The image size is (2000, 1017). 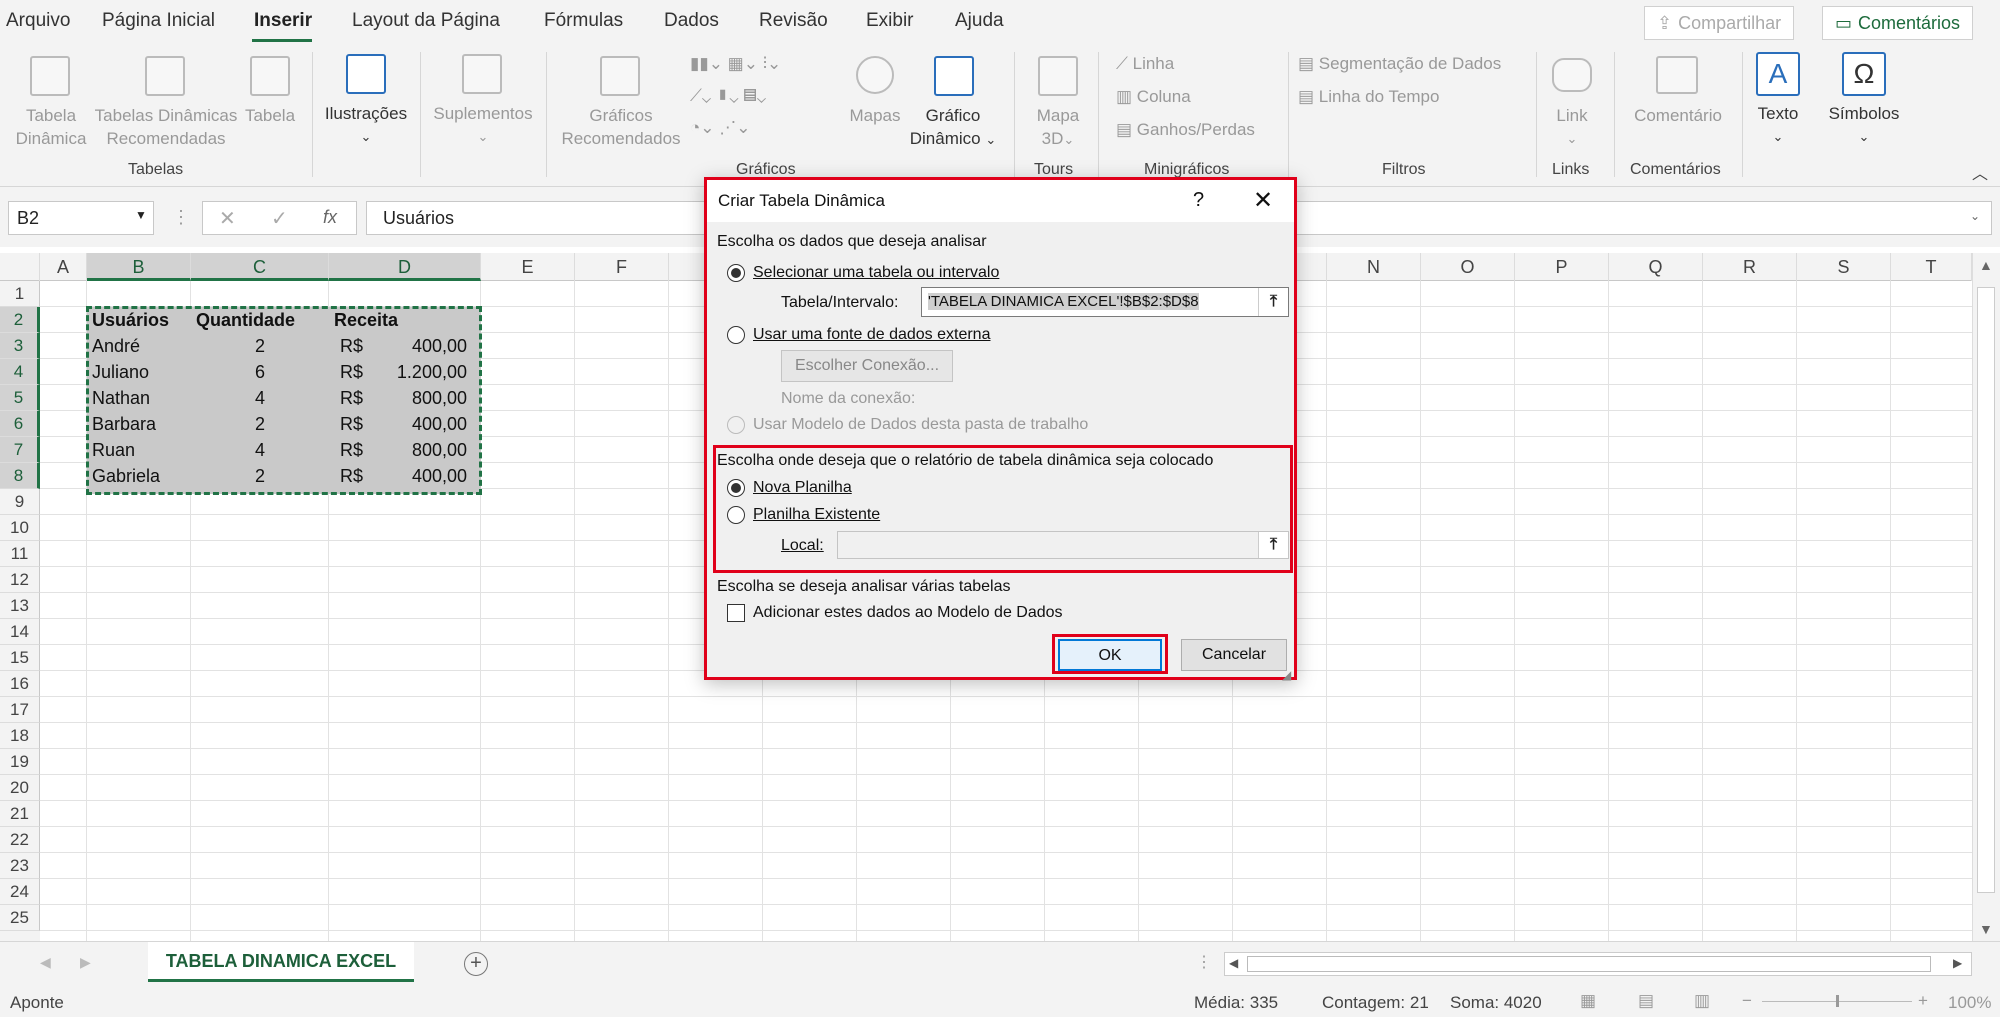 I want to click on slicer-button: ▤ Segmentação de Dados, so click(x=1399, y=64).